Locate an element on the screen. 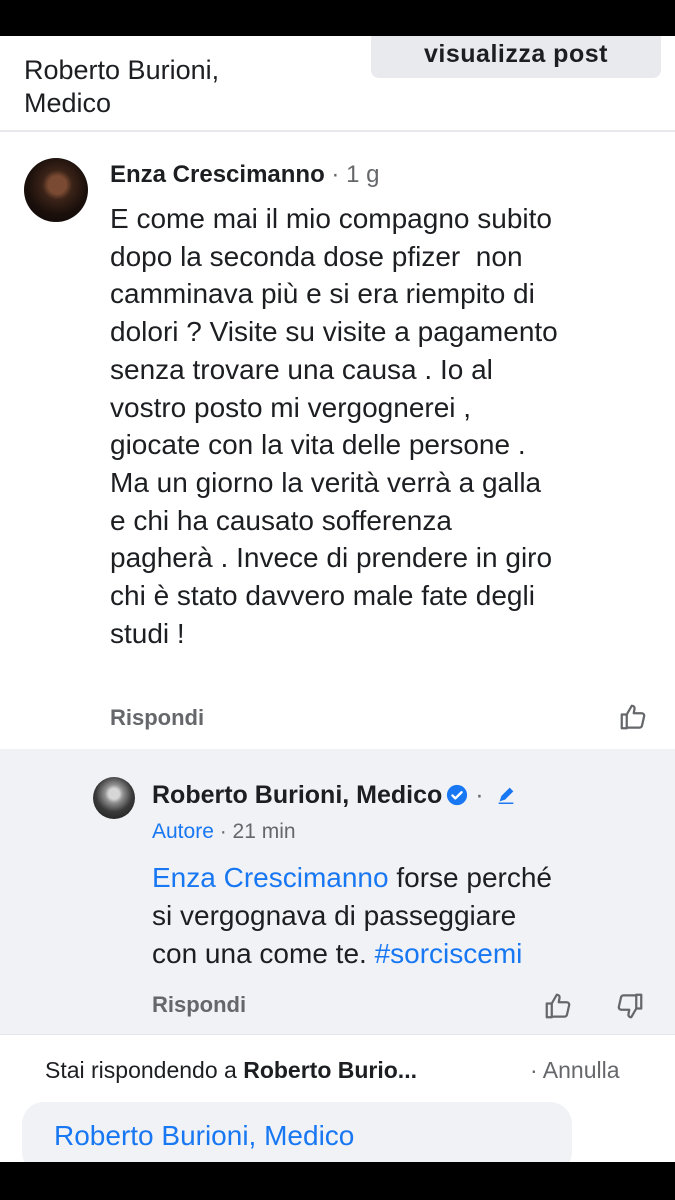  comment-line: giocate con la vita delle persone . is located at coordinates (318, 445).